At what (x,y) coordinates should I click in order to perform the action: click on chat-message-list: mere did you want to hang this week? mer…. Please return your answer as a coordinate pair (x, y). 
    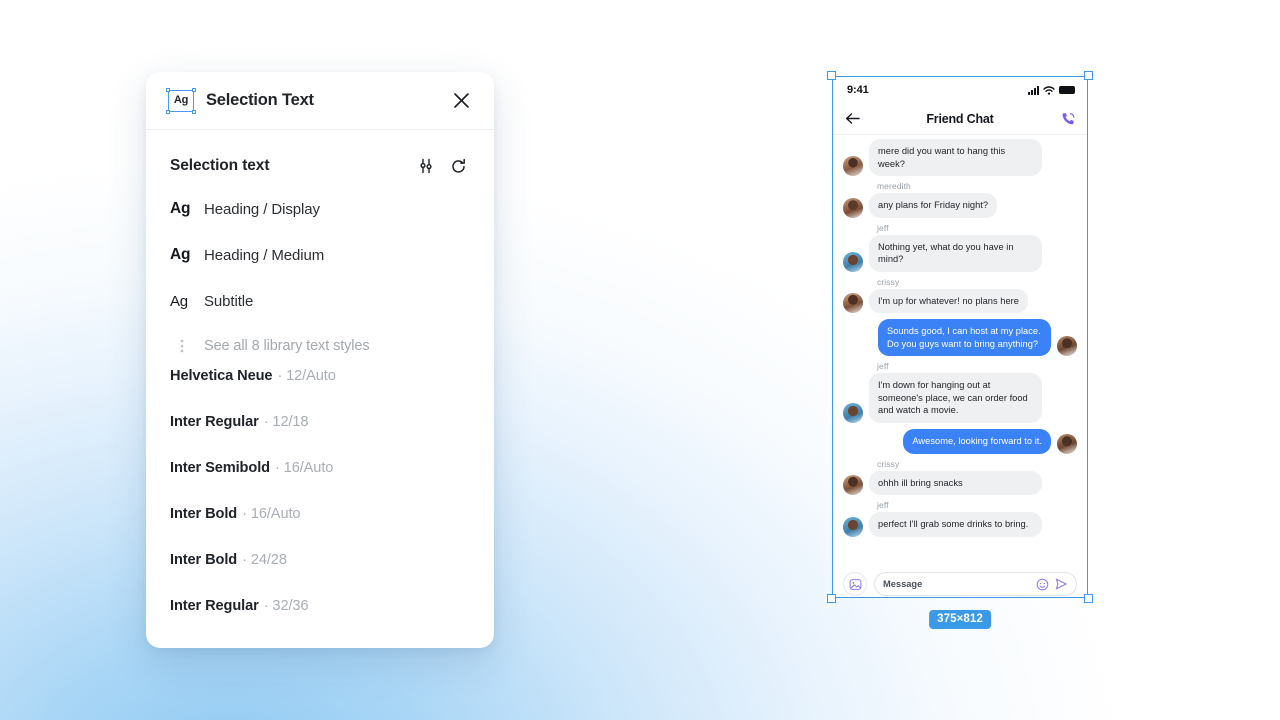
    Looking at the image, I should click on (960, 350).